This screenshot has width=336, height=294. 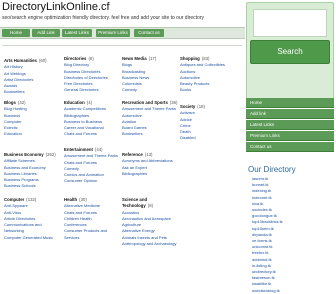 I want to click on subcategory-link: Communications and Networking, so click(x=32, y=228).